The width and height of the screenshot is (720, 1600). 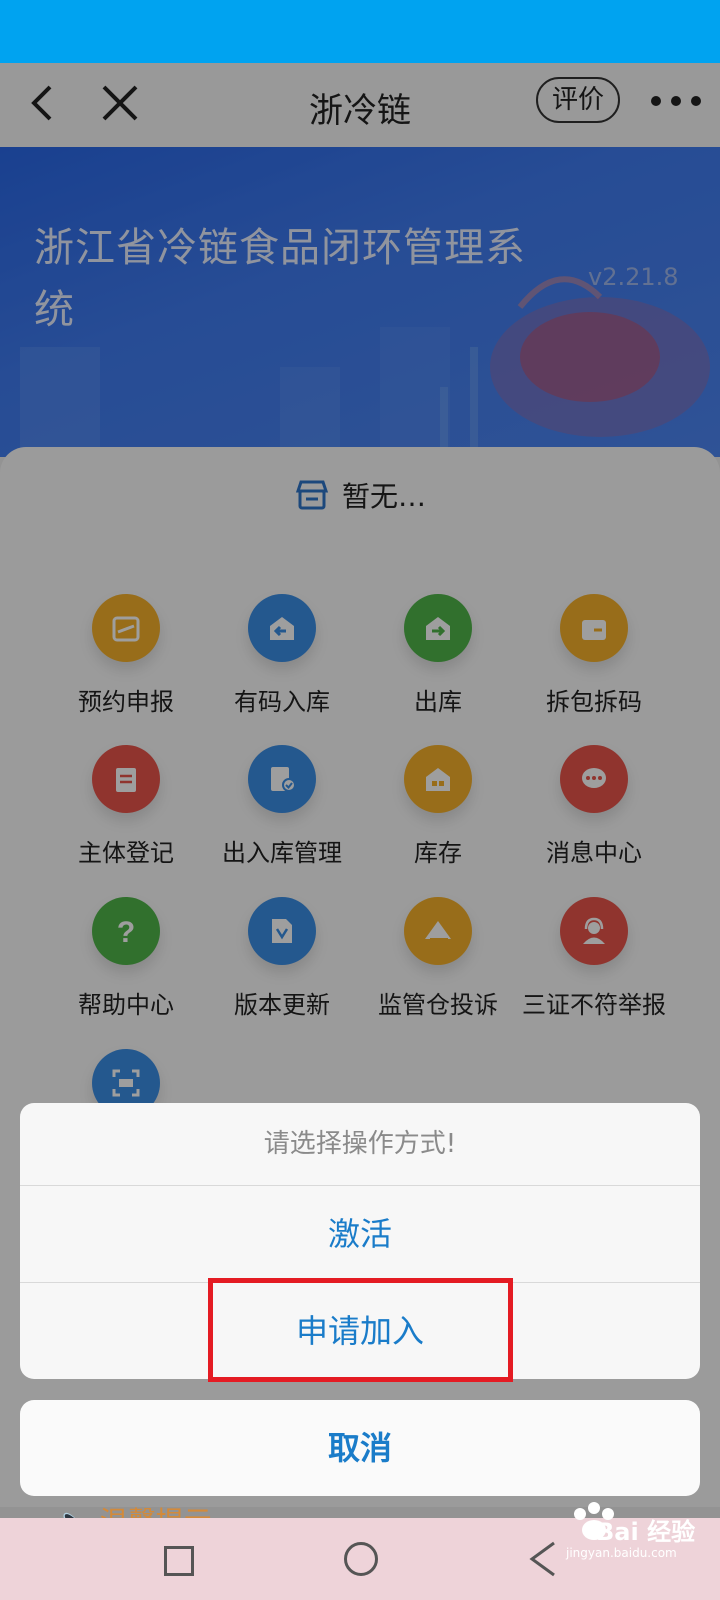 What do you see at coordinates (360, 1234) in the screenshot?
I see `activate-button: 激活` at bounding box center [360, 1234].